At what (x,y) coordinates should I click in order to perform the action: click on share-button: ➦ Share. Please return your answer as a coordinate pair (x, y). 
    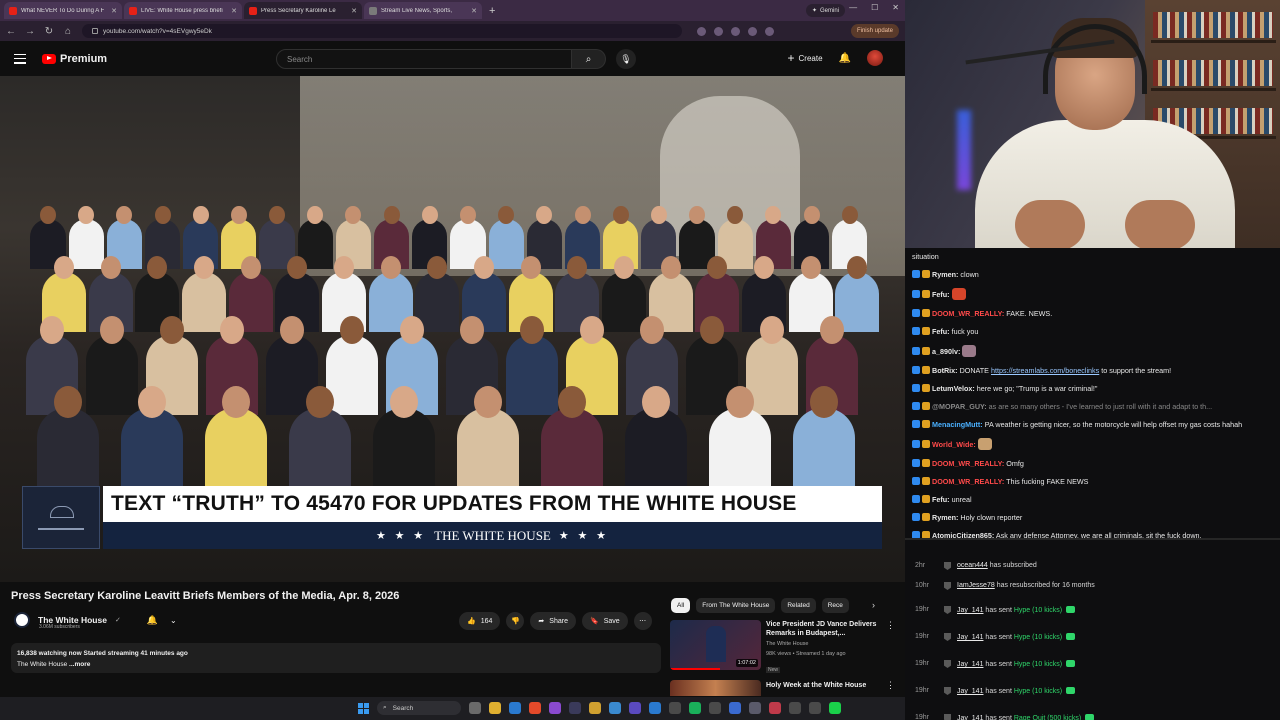
    Looking at the image, I should click on (553, 621).